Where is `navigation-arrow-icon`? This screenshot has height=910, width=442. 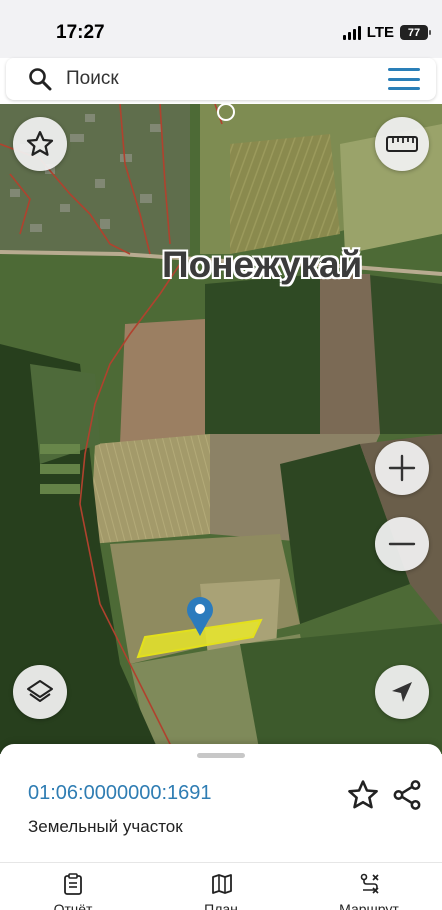 navigation-arrow-icon is located at coordinates (402, 692).